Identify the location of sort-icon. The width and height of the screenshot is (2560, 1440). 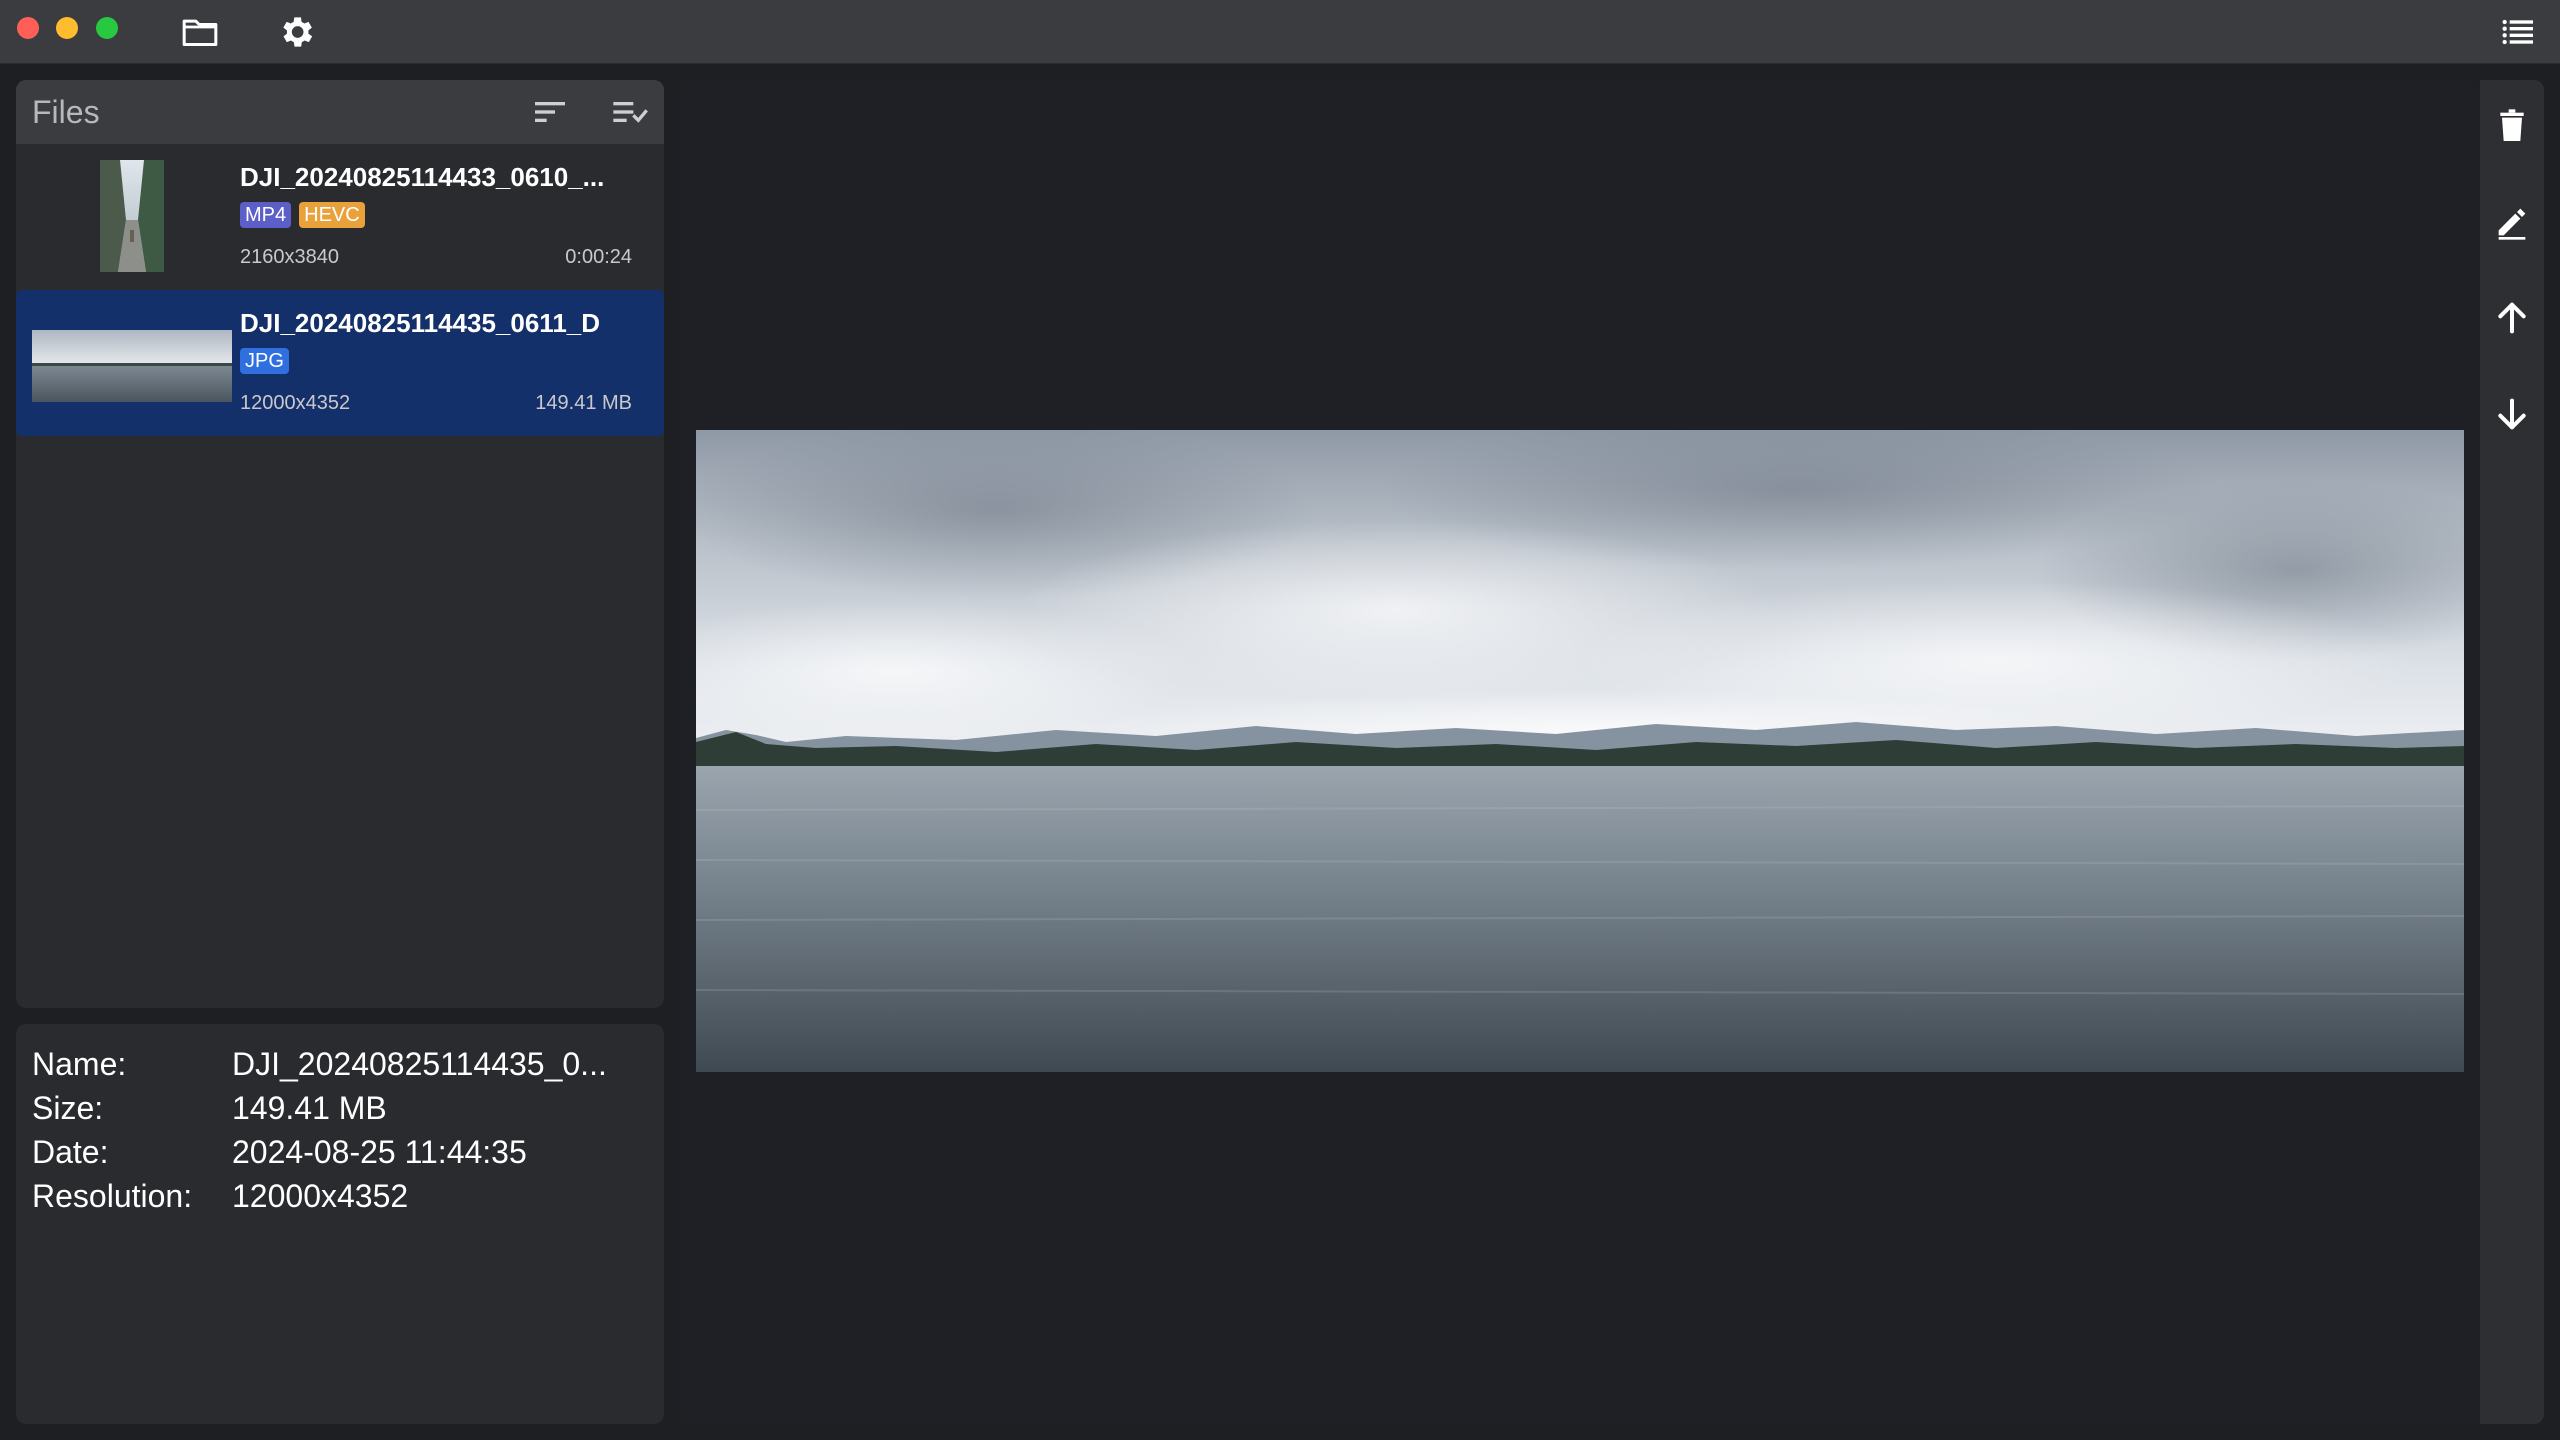
(550, 112).